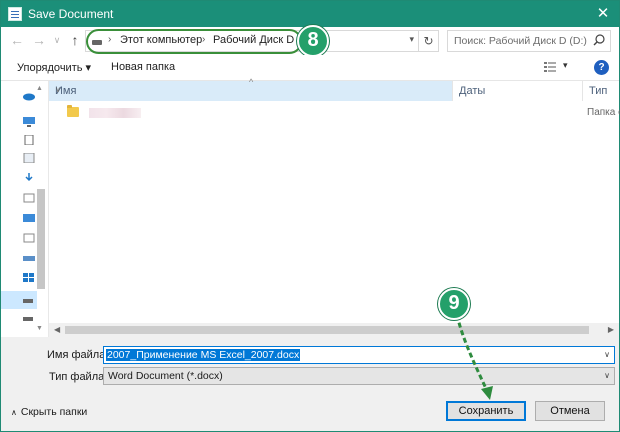 The width and height of the screenshot is (620, 432). I want to click on address-dropdown-icon: ▾, so click(411, 39).